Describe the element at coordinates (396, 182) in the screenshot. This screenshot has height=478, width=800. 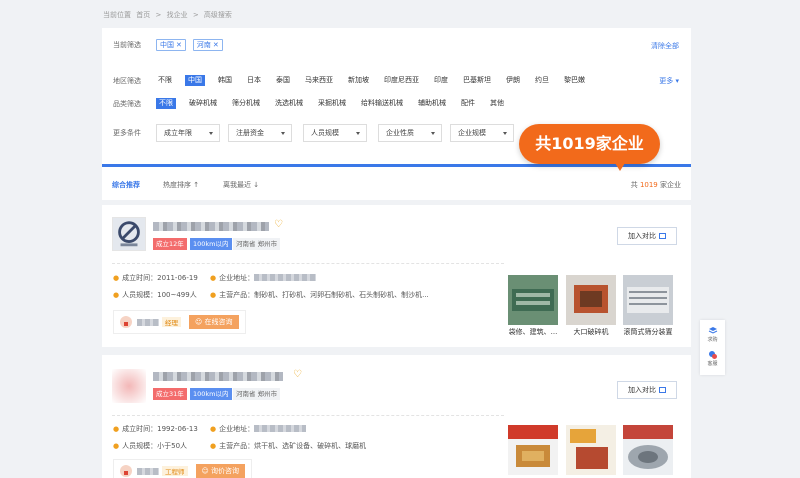
I see `sort-bar: 综合推荐 热度排序 ↑ 离我最近 ↓ 共 1019 家企业` at that location.